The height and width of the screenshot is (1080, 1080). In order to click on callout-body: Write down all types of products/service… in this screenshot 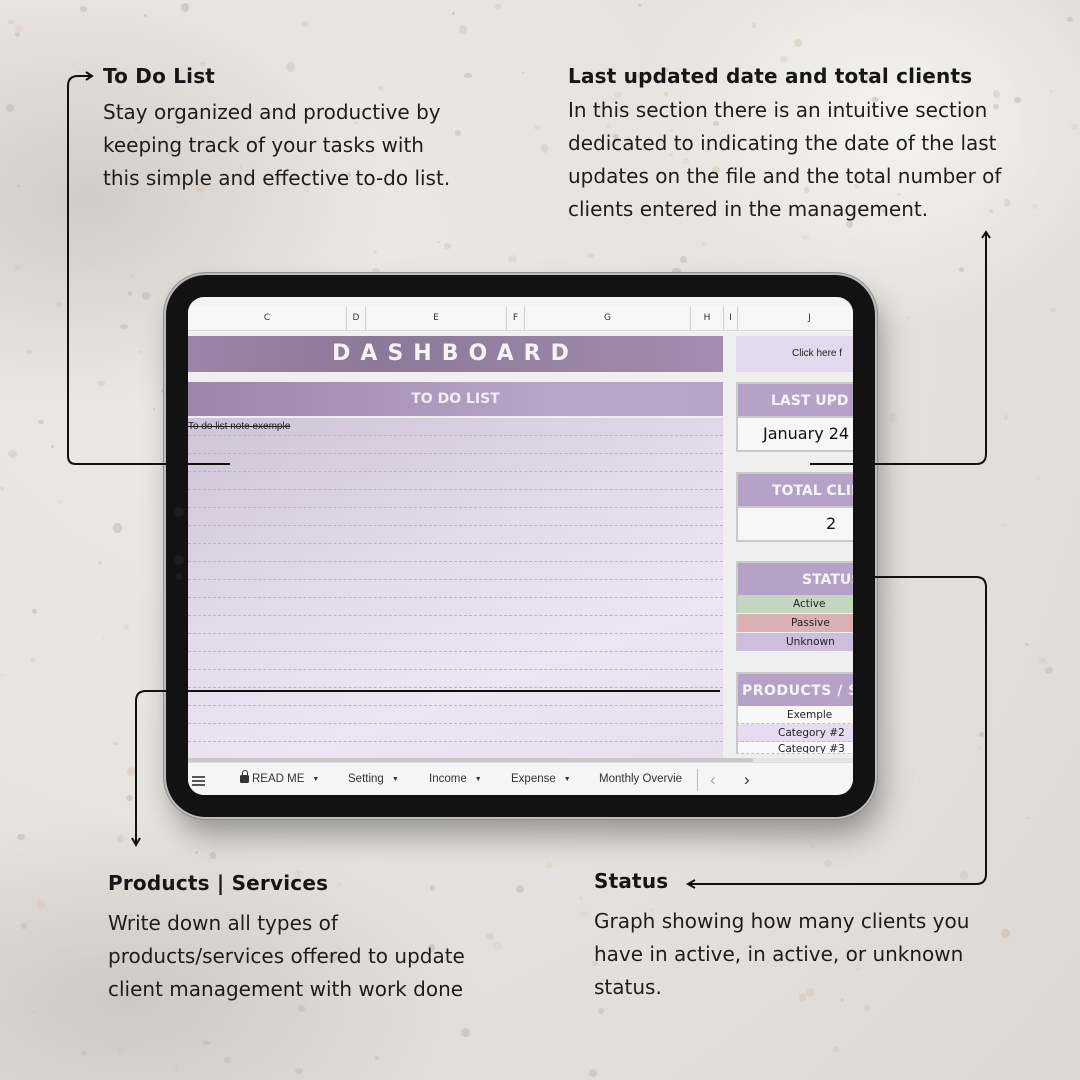, I will do `click(286, 956)`.